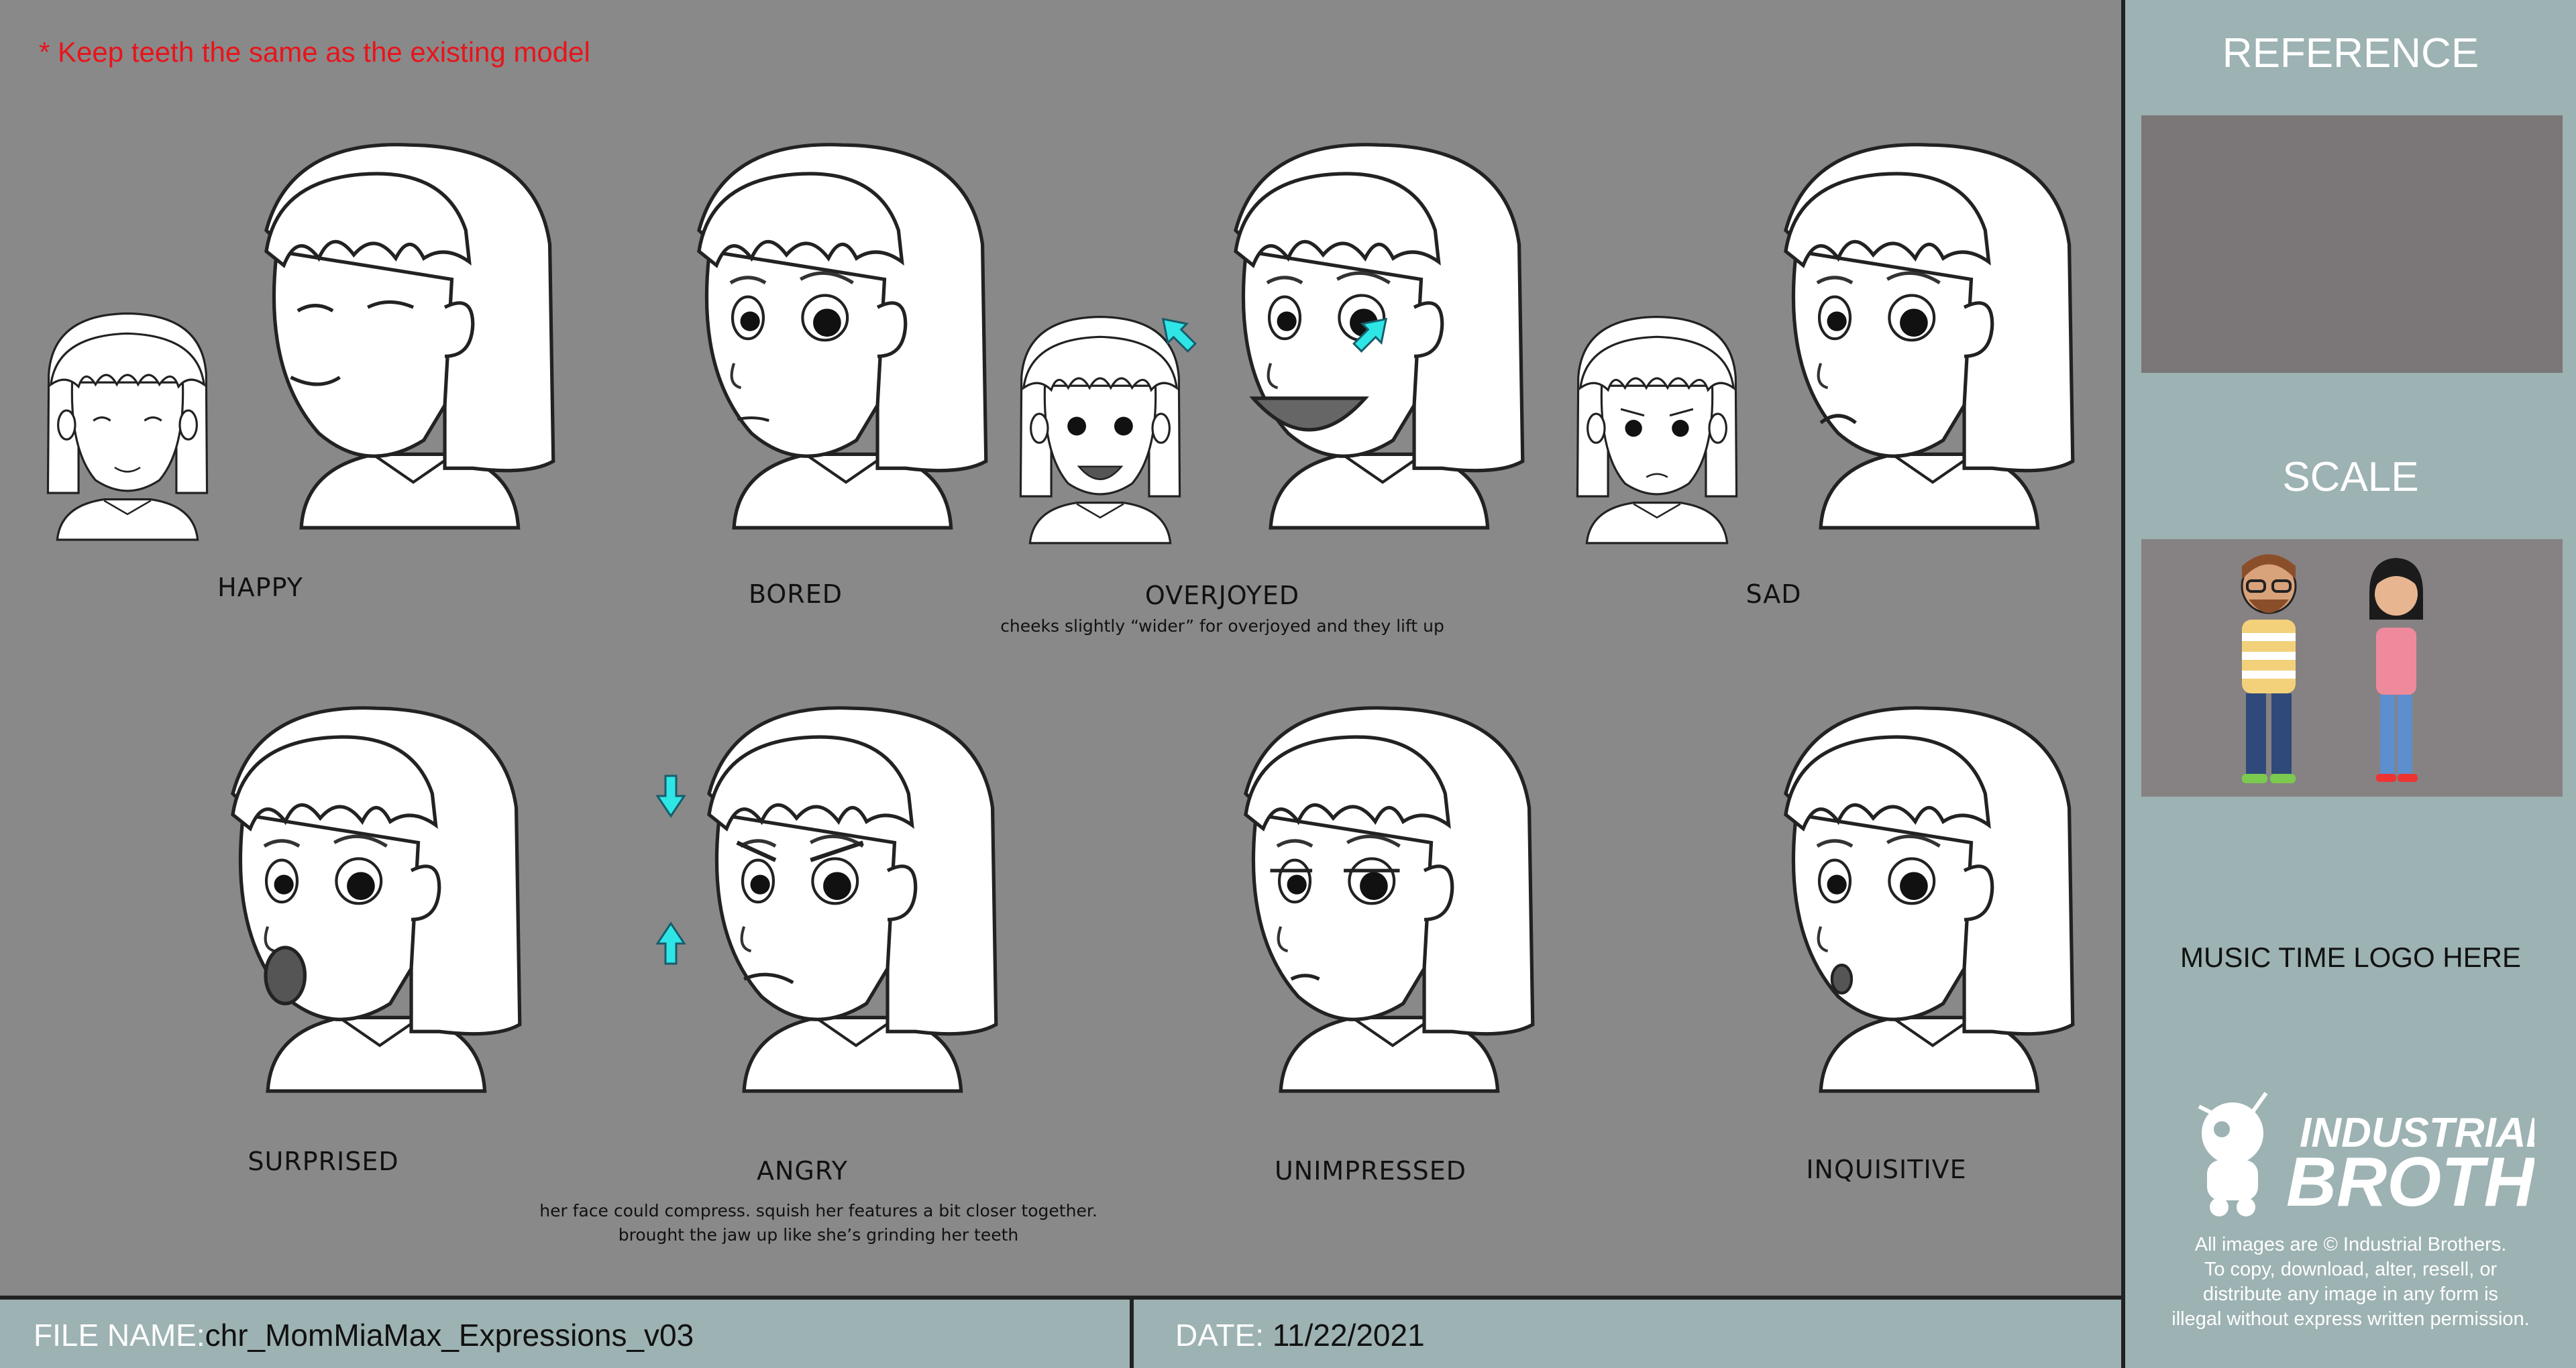 Image resolution: width=2576 pixels, height=1368 pixels. Describe the element at coordinates (1886, 1169) in the screenshot. I see `expression-label-inquisitive: INQUISITIVE` at that location.